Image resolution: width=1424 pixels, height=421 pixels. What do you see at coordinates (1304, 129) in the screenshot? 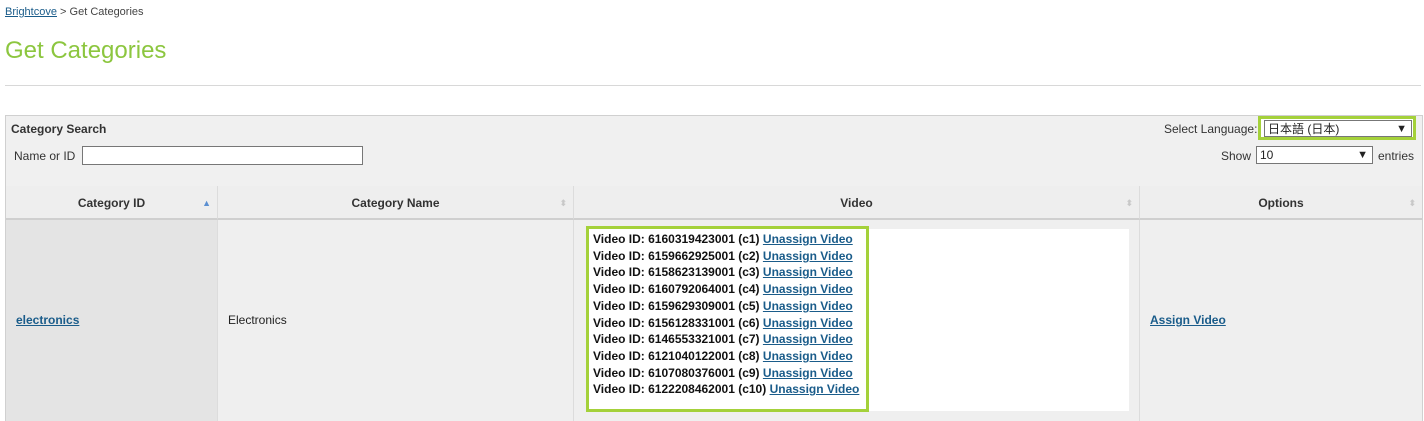
I see `language-select-value: 日本語 (日本)` at bounding box center [1304, 129].